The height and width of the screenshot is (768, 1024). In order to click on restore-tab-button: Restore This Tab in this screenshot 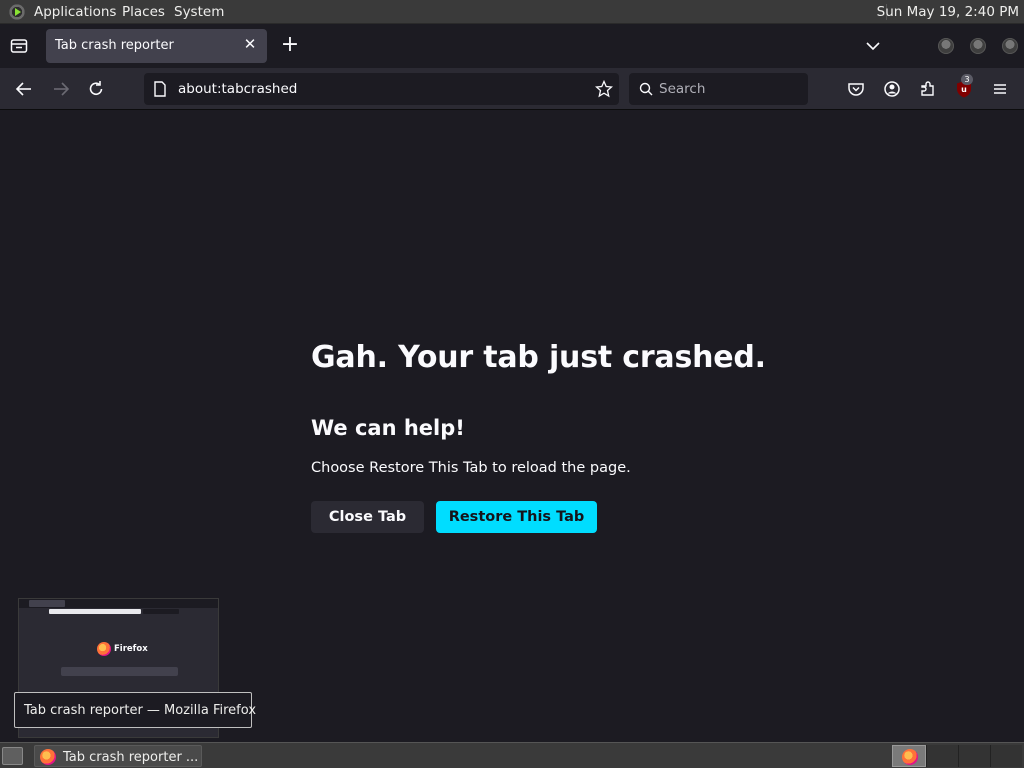, I will do `click(516, 517)`.